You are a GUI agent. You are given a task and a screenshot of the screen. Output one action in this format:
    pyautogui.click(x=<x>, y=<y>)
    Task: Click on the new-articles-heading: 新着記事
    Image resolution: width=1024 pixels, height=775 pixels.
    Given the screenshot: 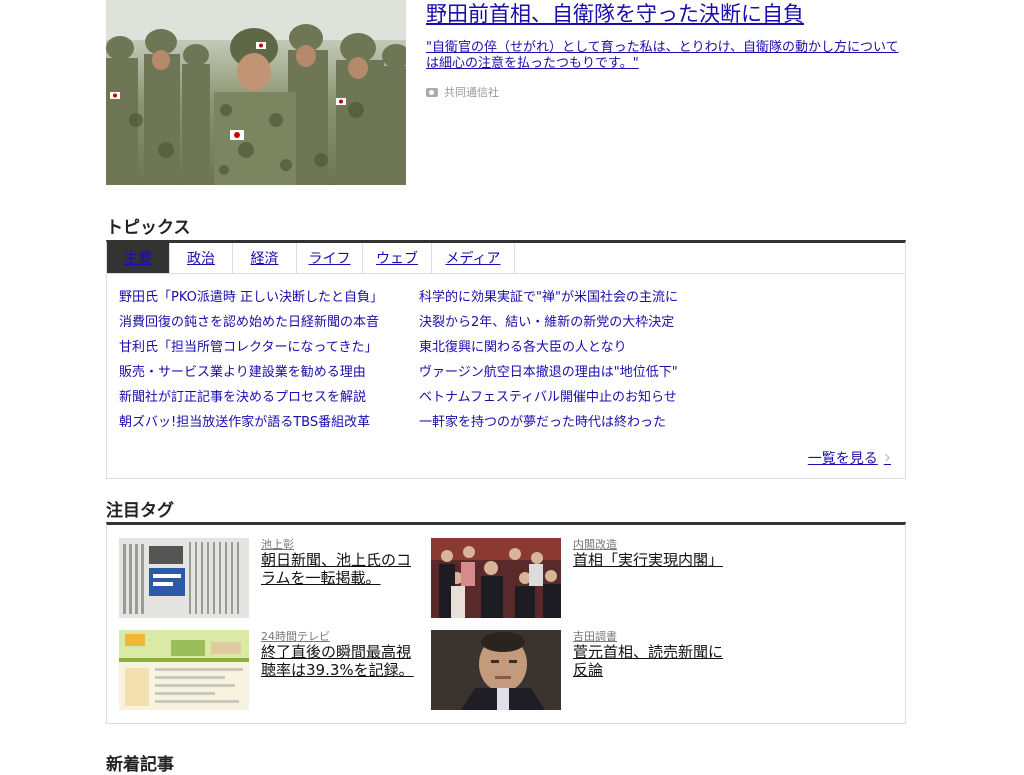 What is the action you would take?
    pyautogui.click(x=140, y=765)
    